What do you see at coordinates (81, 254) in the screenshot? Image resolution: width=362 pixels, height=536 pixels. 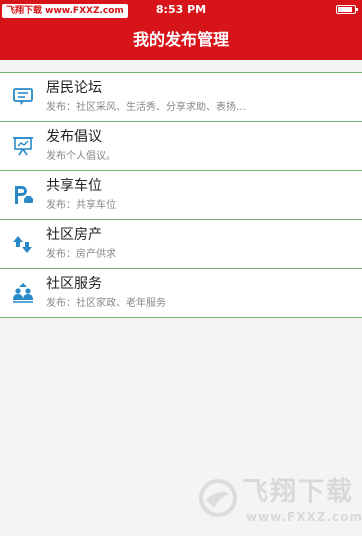 I see `item-subtitle: 发布：房产供求` at bounding box center [81, 254].